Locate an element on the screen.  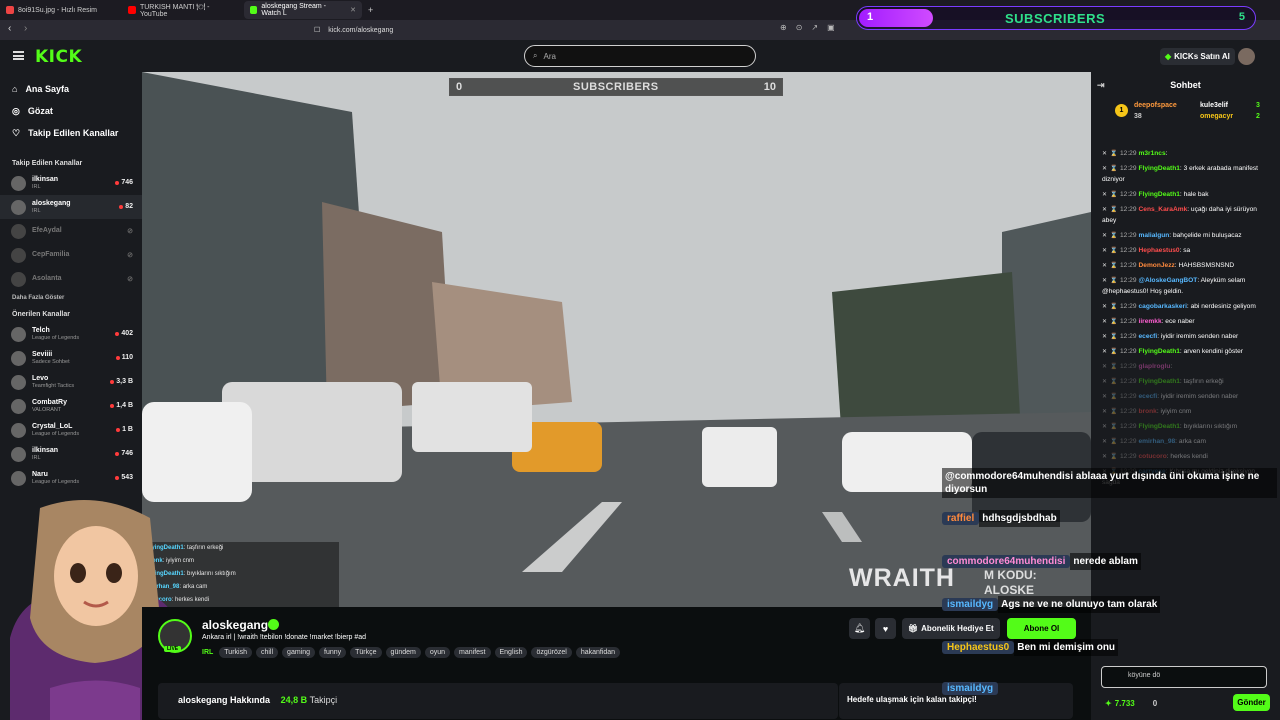
nav-browse: ◎ Gözat is located at coordinates (71, 111).